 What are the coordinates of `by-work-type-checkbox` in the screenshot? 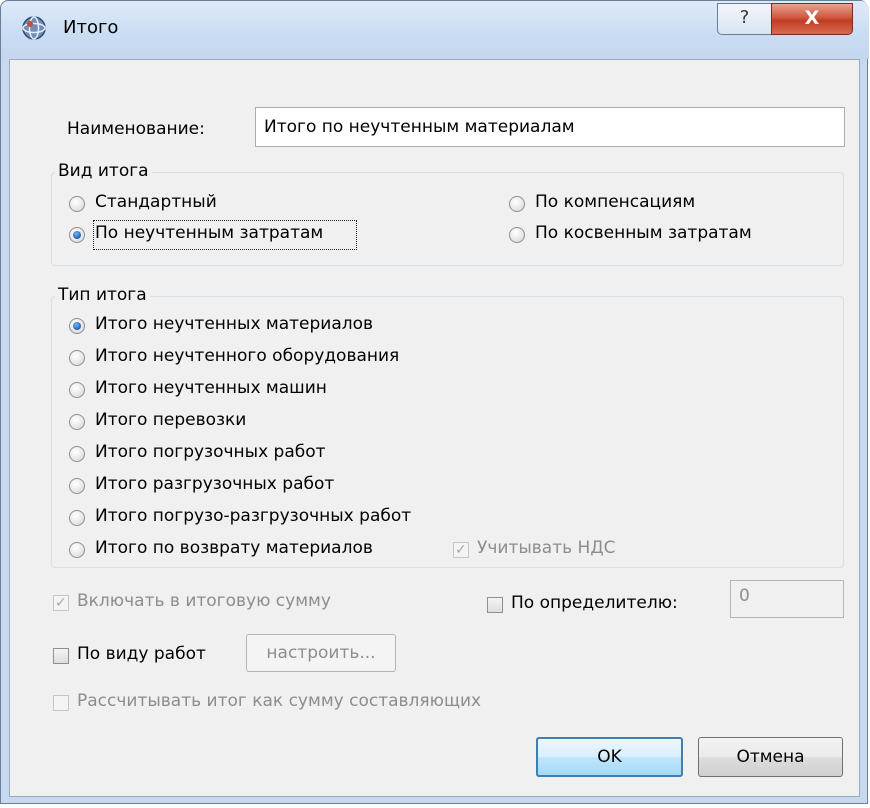 It's located at (61, 656).